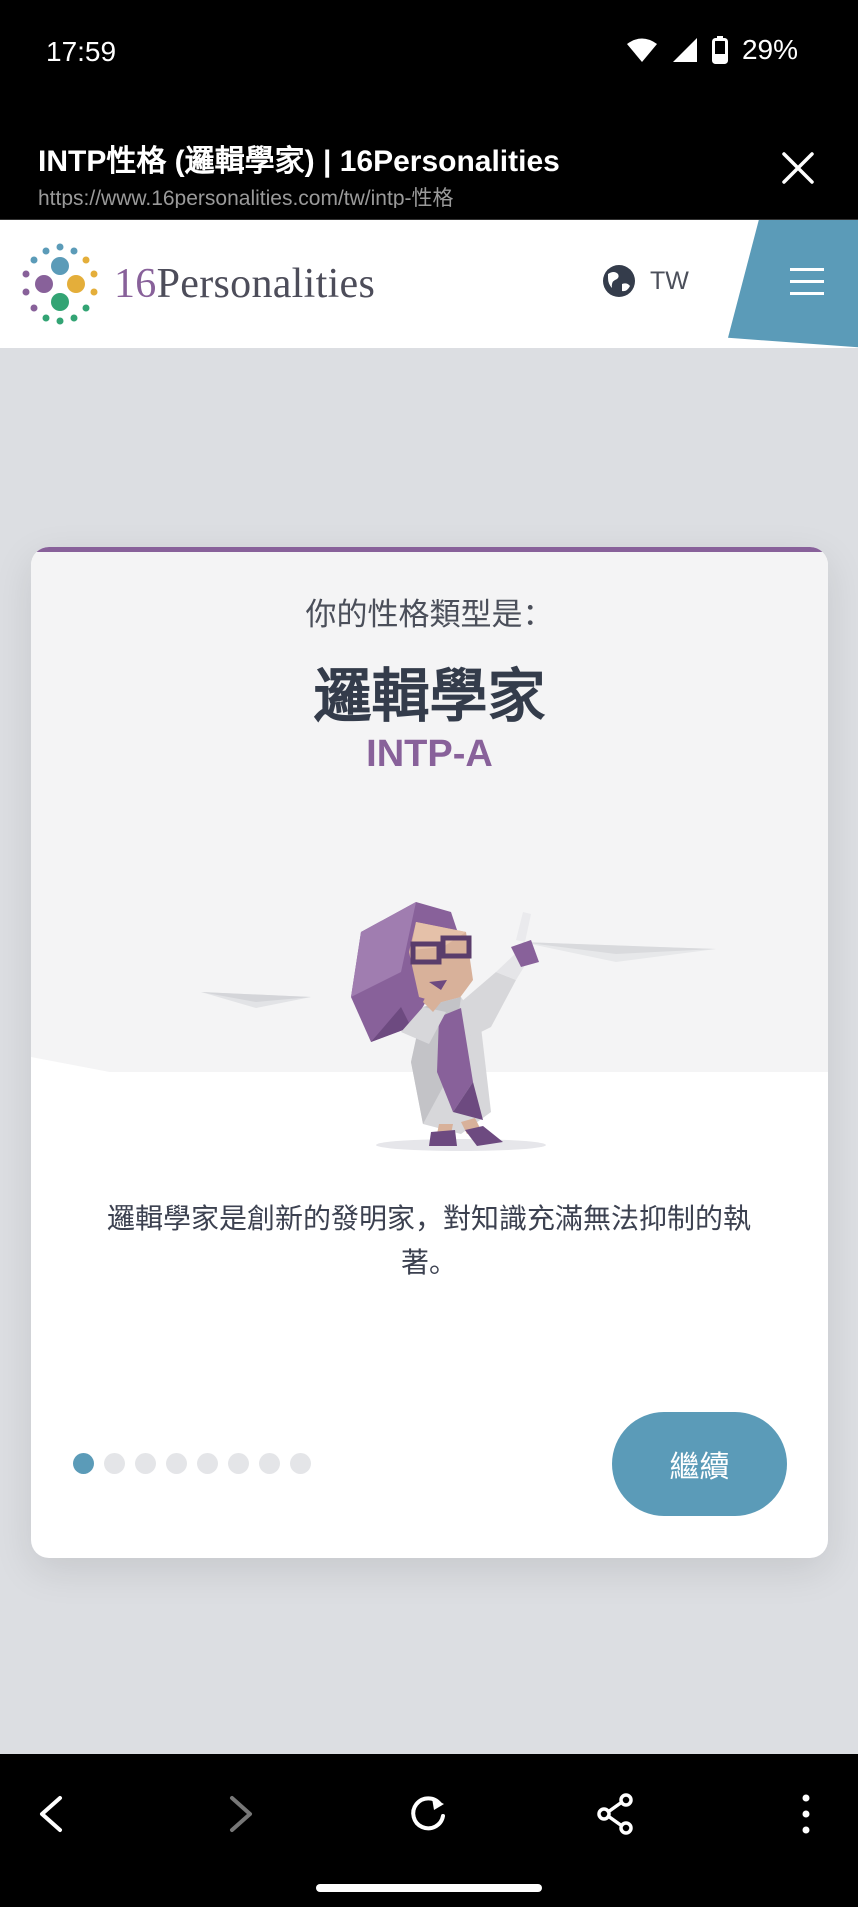 The image size is (858, 1907). What do you see at coordinates (429, 284) in the screenshot?
I see `site-header: 16Personalities TW` at bounding box center [429, 284].